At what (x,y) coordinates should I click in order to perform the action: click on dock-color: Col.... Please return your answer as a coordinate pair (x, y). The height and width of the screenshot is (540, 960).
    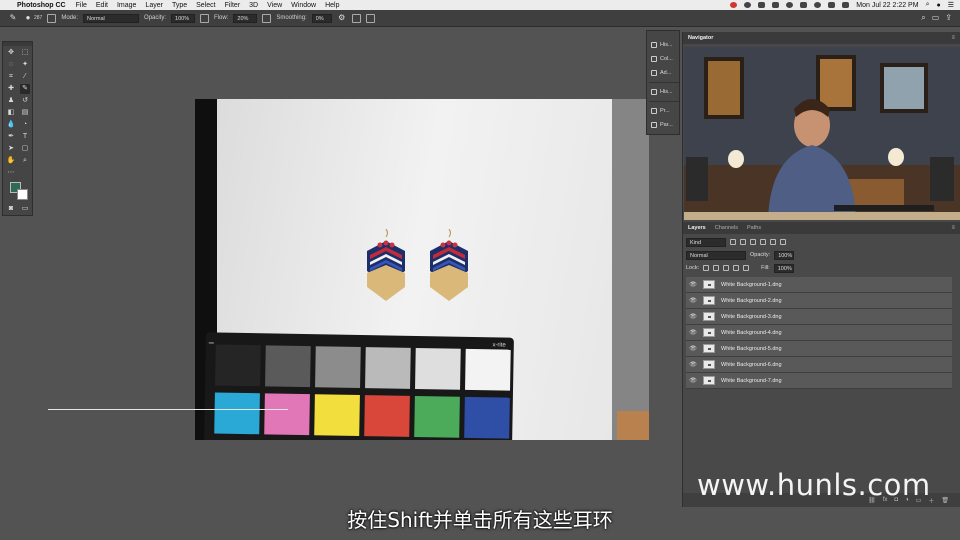
    Looking at the image, I should click on (665, 59).